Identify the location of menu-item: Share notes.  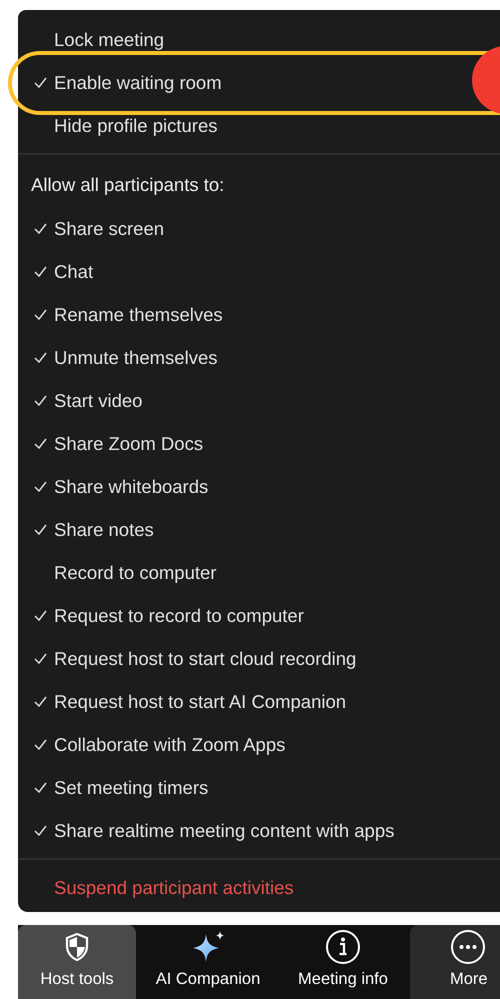
(86, 529).